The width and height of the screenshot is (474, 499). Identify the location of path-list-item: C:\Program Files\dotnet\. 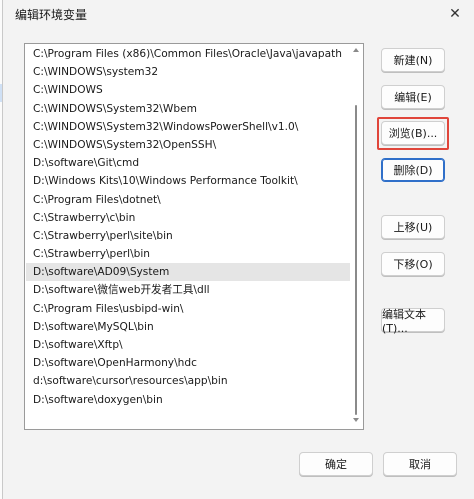
(188, 200).